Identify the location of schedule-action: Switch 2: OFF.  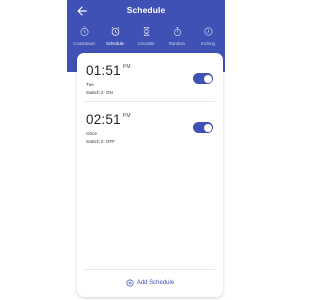
(101, 141).